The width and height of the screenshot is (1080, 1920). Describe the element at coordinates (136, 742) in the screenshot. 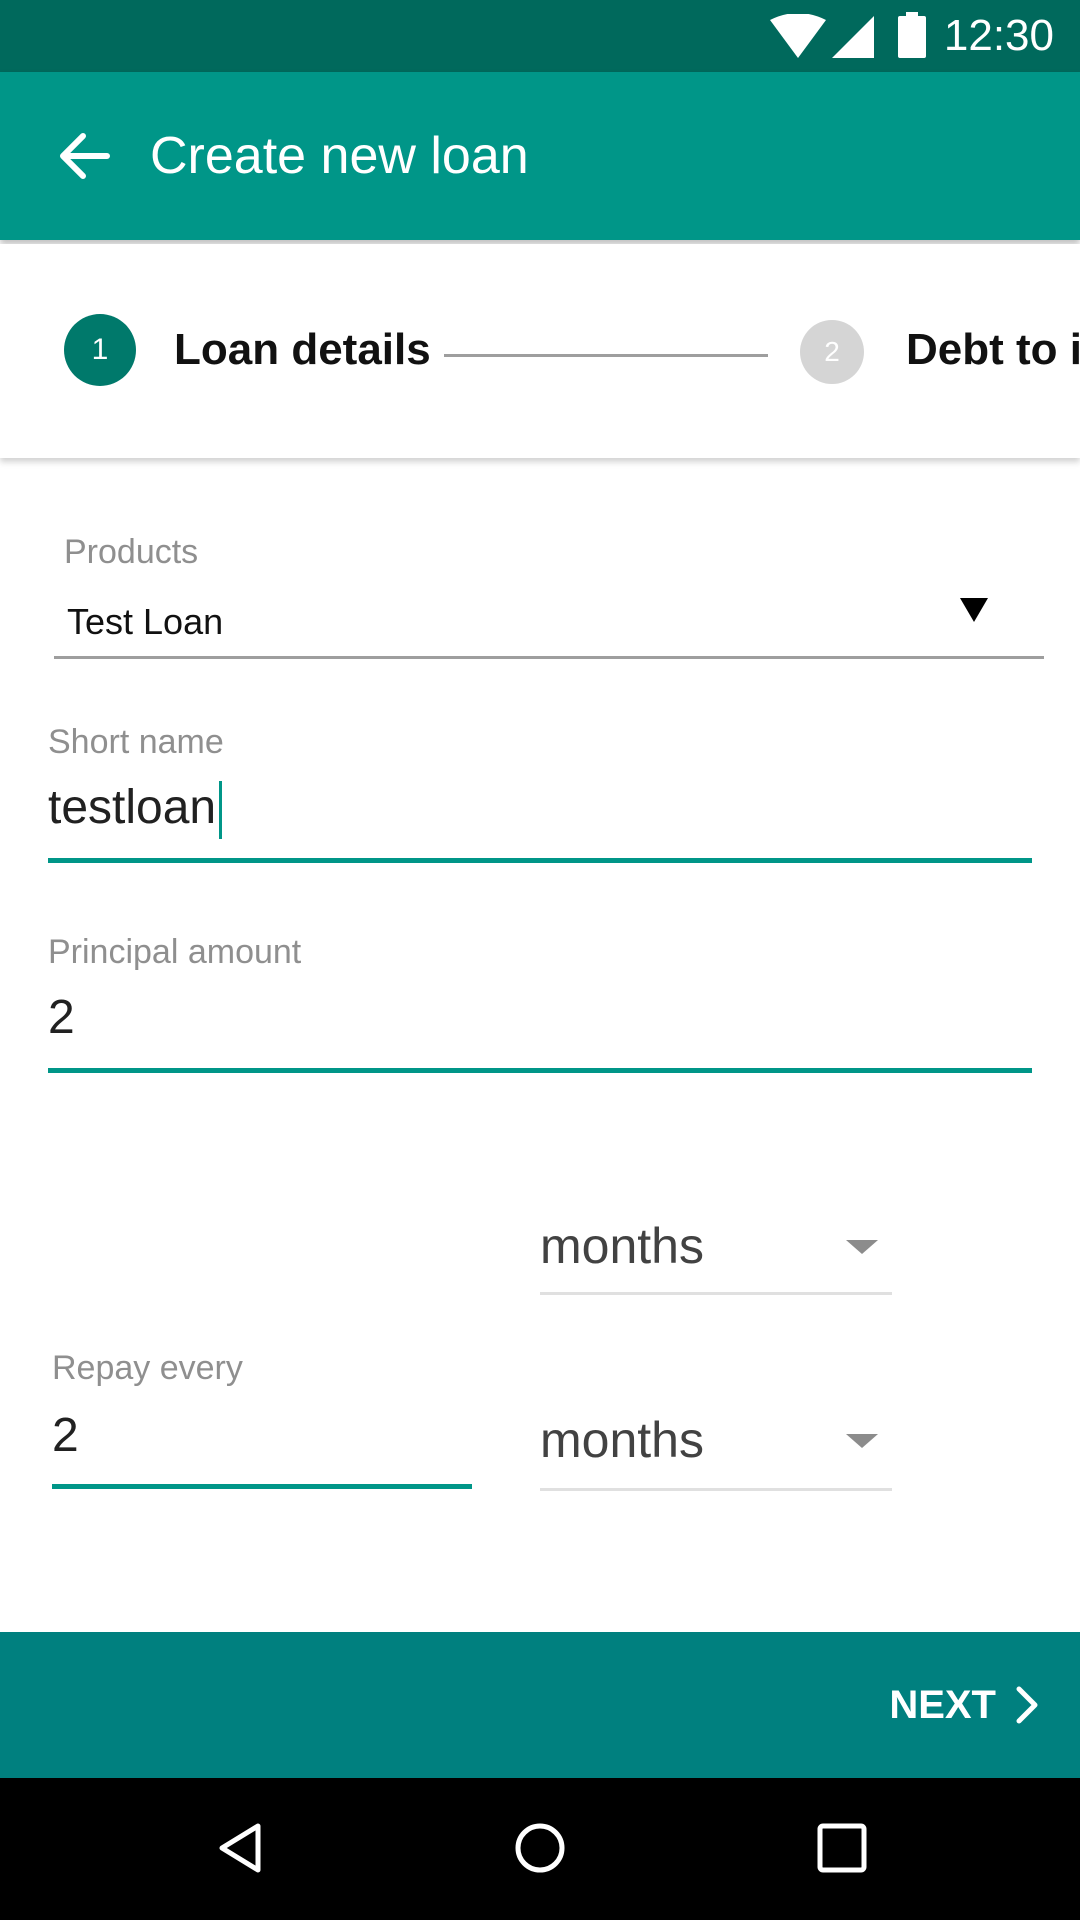

I see `short-name-label: Short name` at that location.